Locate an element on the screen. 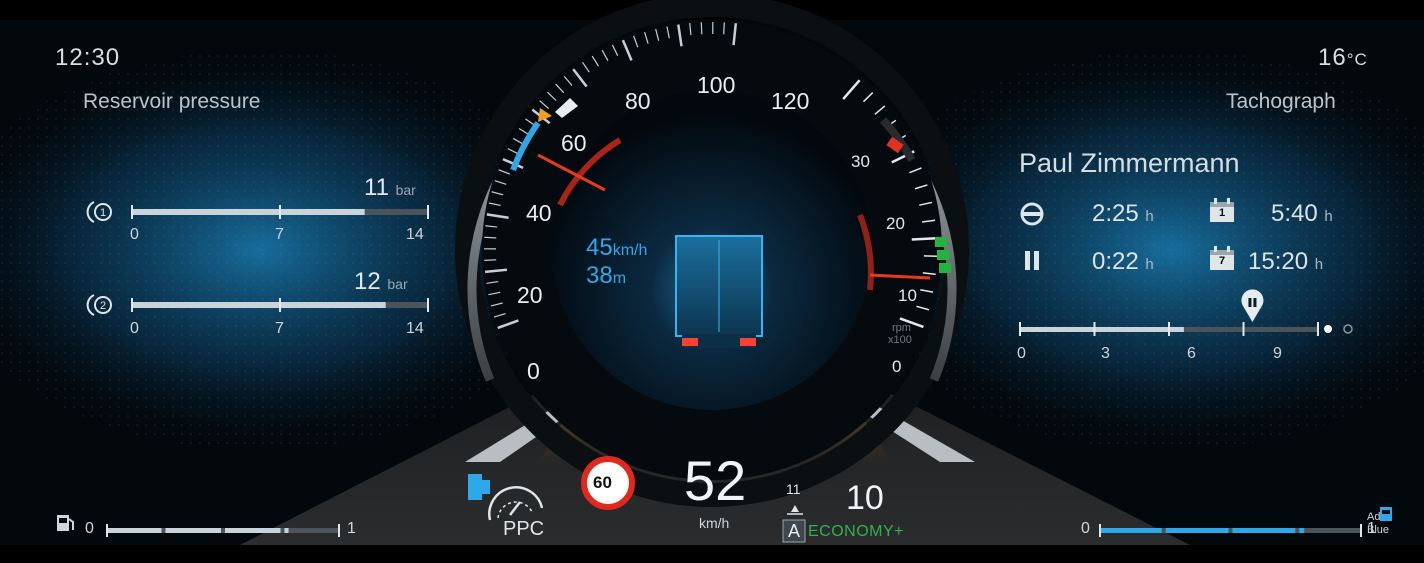  rpm-tick-20: 20 is located at coordinates (895, 223).